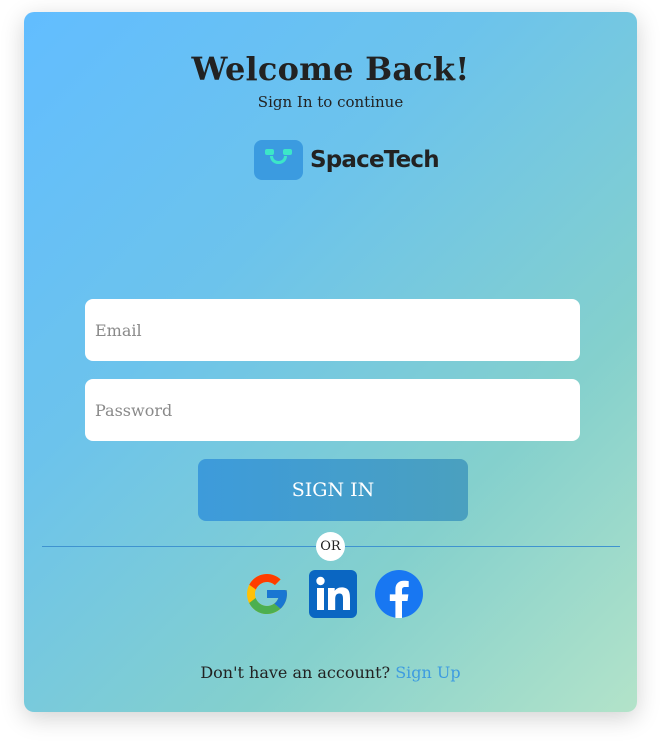 This screenshot has height=742, width=667. I want to click on sign-in-button: SIGN IN, so click(333, 490).